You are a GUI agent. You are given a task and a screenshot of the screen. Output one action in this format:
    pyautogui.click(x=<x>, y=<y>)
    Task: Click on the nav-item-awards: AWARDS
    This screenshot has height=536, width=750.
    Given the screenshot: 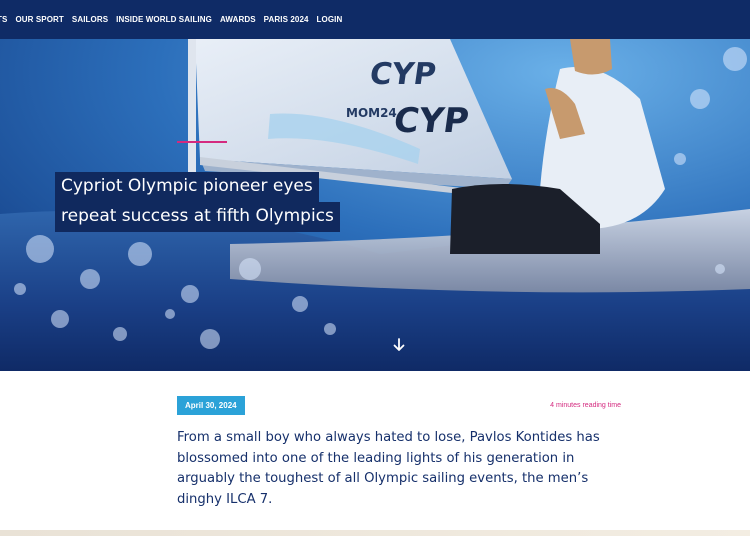 What is the action you would take?
    pyautogui.click(x=238, y=19)
    